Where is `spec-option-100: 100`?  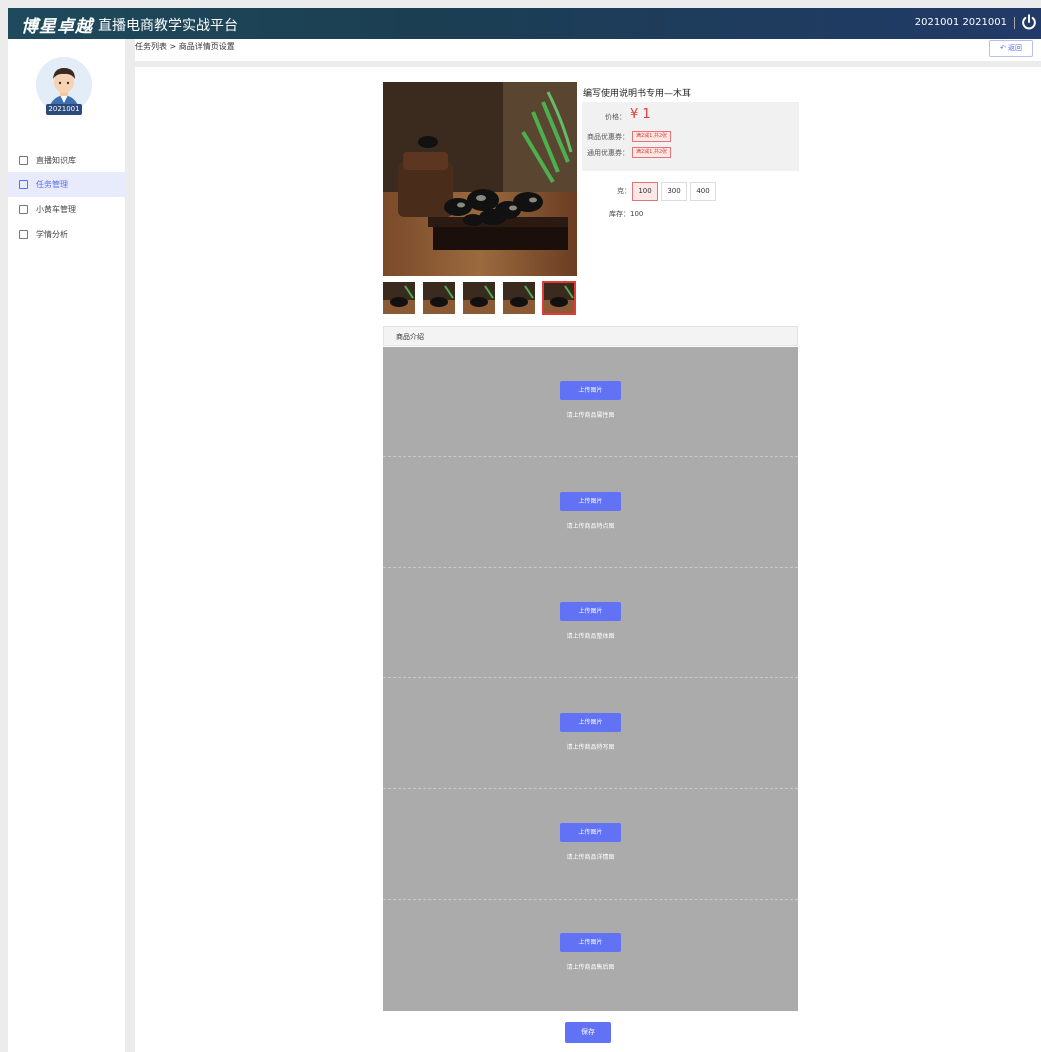
spec-option-100: 100 is located at coordinates (645, 191).